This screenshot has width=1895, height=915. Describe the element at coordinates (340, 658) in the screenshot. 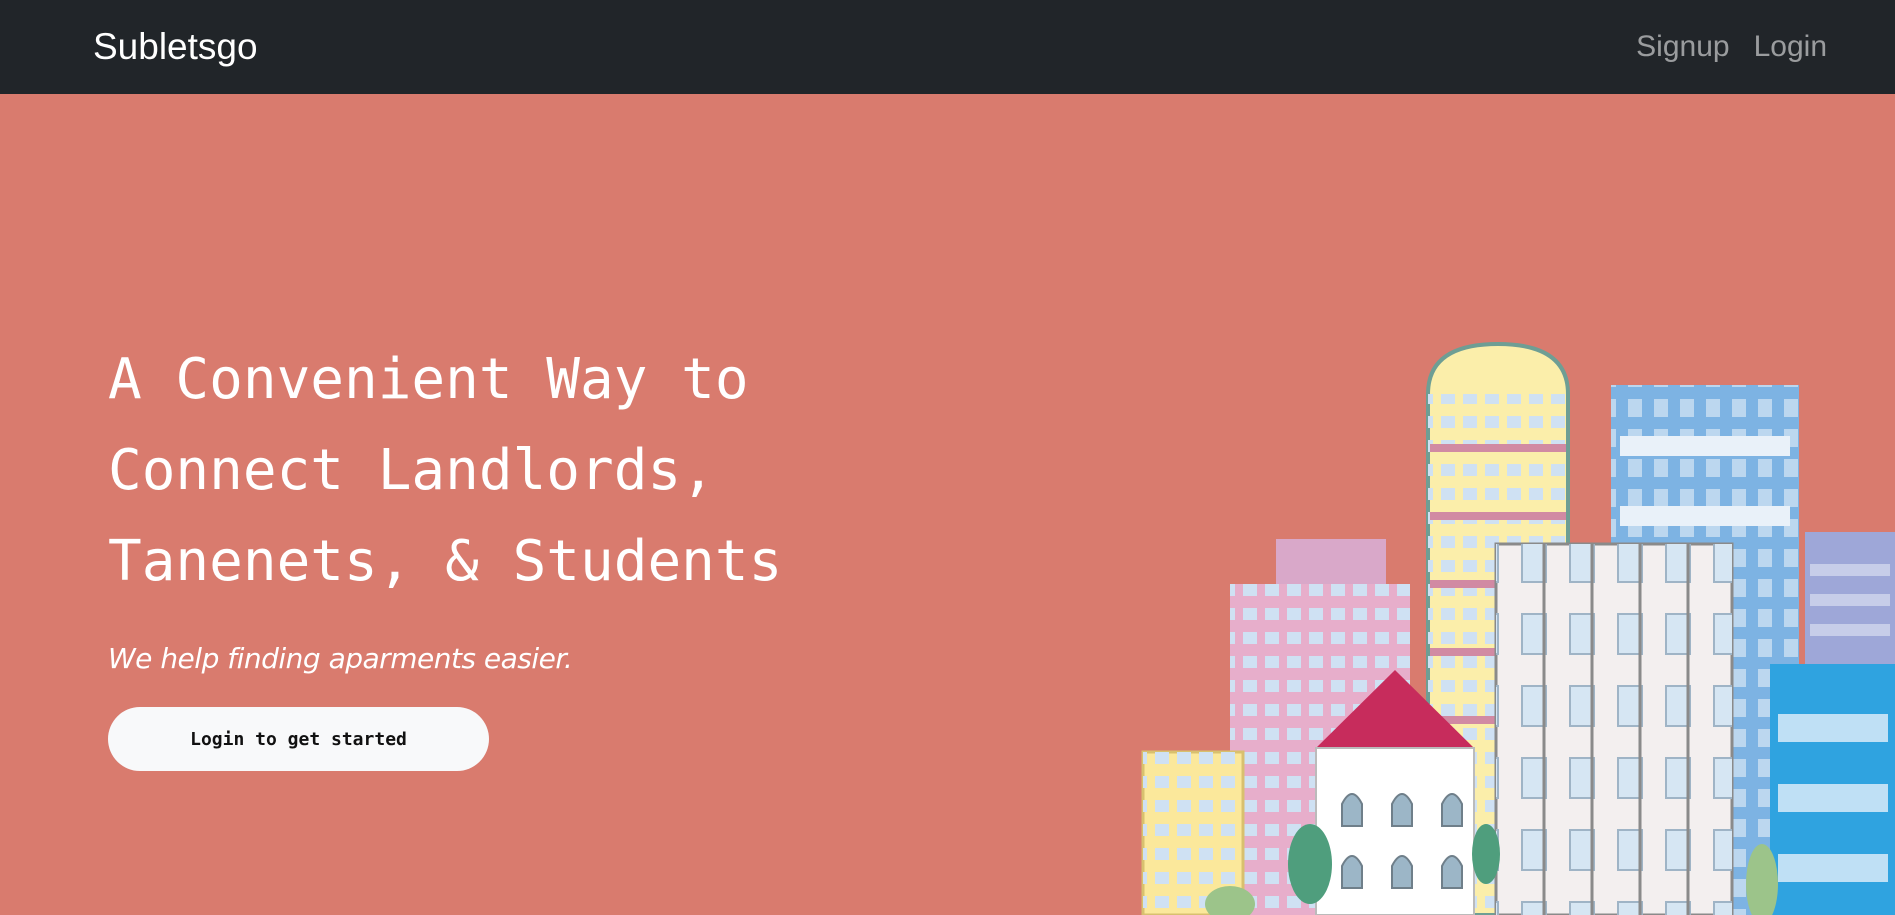

I see `hero-subtitle: We help finding aparments easier.` at that location.